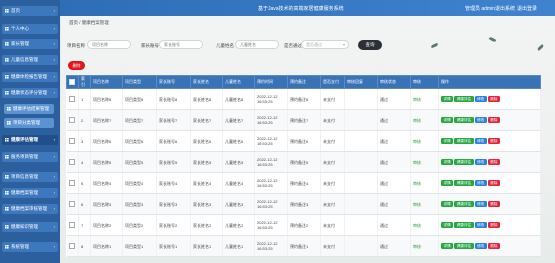 The image size is (555, 263). Describe the element at coordinates (7, 44) in the screenshot. I see `grid-icon` at that location.